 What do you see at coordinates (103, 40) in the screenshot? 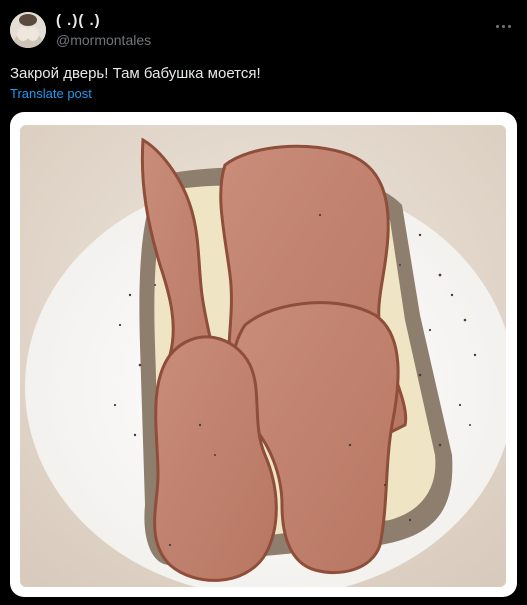
I see `author-handle: @mormontales` at bounding box center [103, 40].